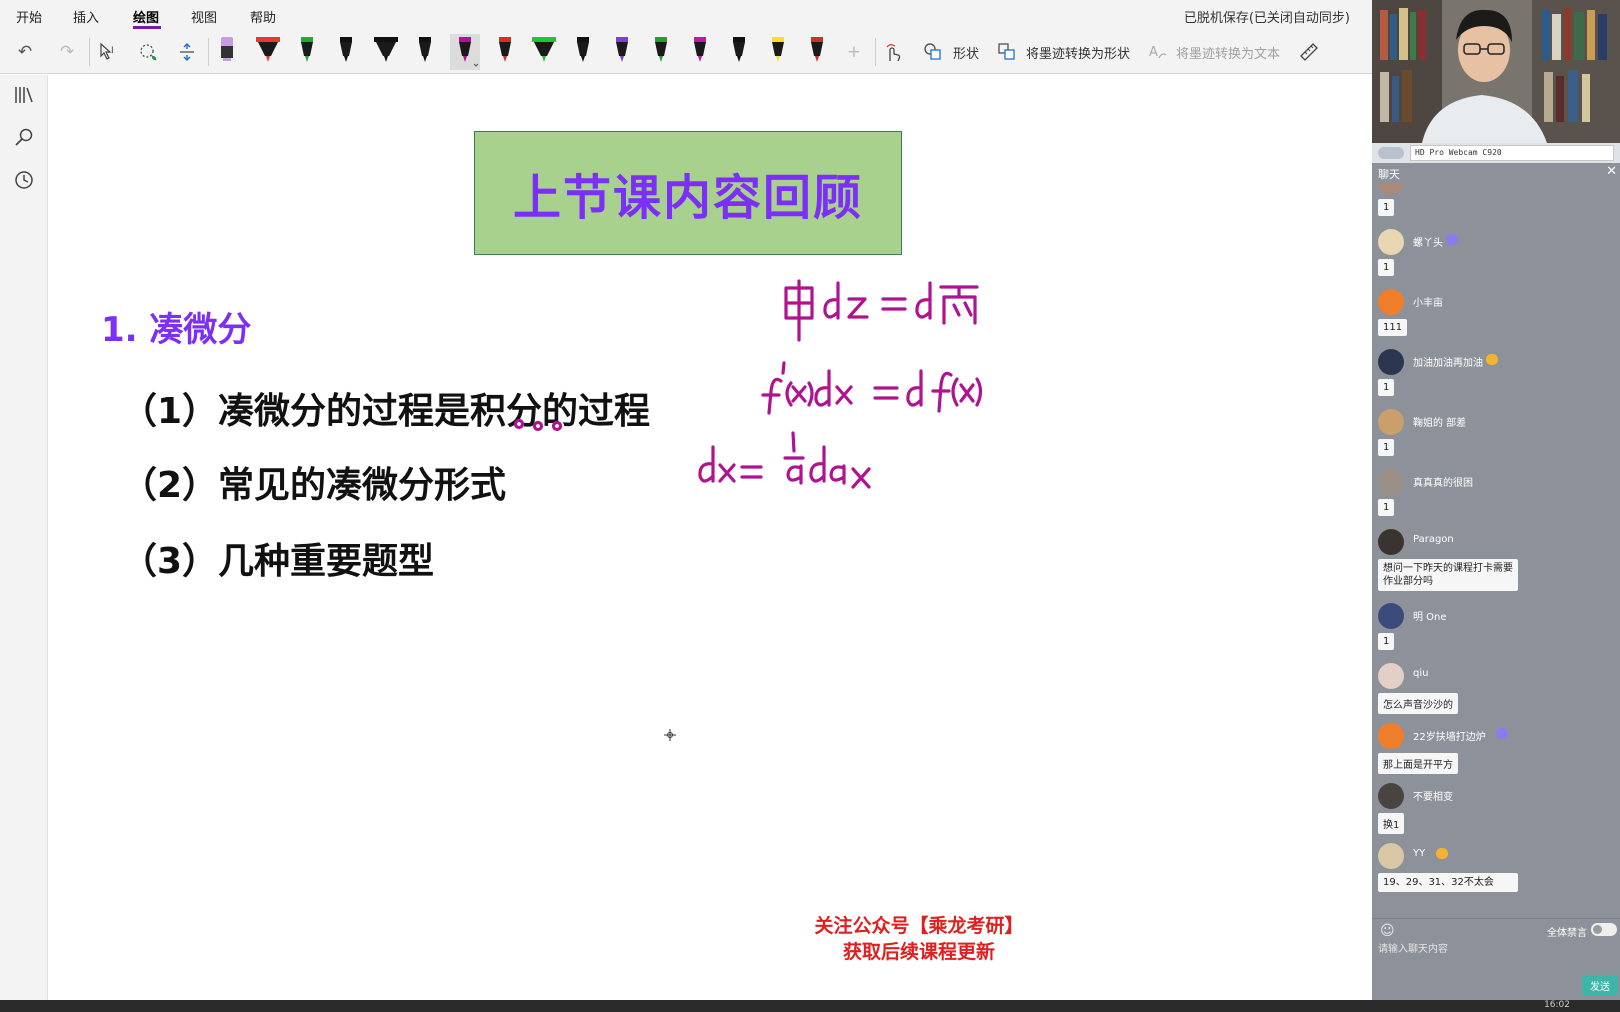 The image size is (1620, 1012). What do you see at coordinates (146, 16) in the screenshot?
I see `tab-draw: 绘图` at bounding box center [146, 16].